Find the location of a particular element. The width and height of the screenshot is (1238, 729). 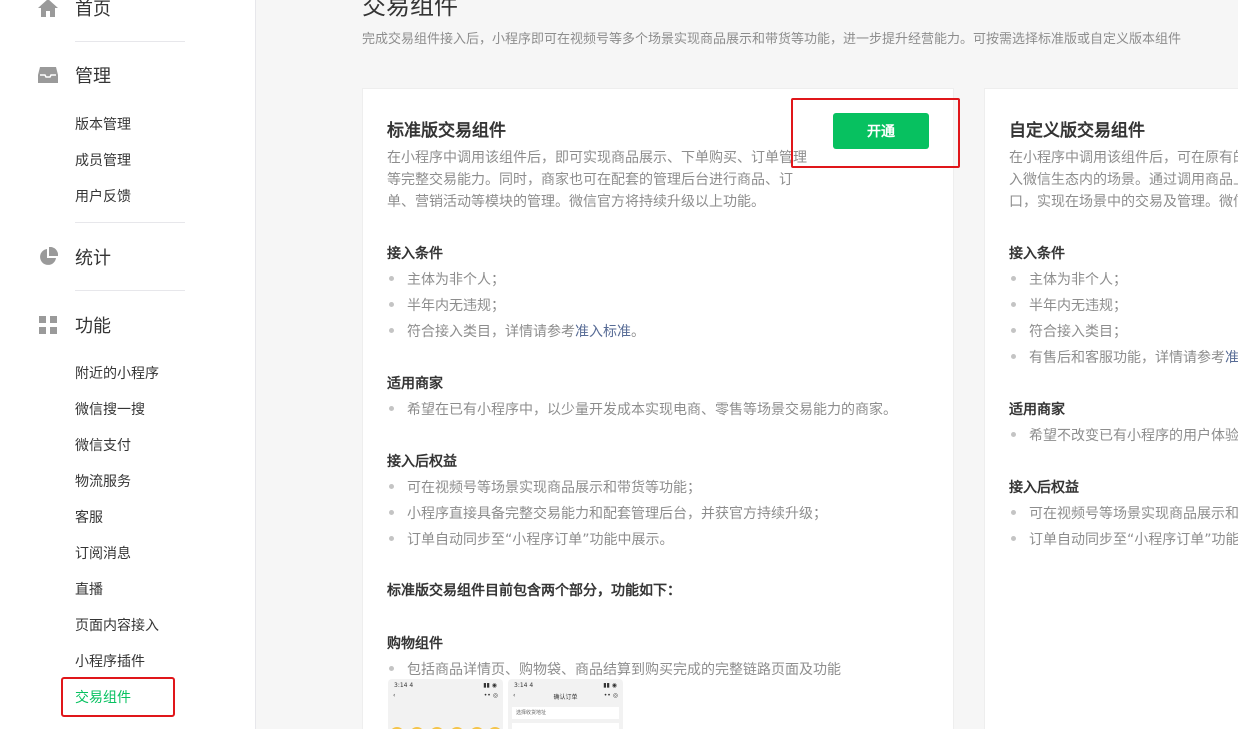

list-item: 希望在已有小程序中，以少量开发成本实现电商、零售等场景交易能力的商家。 is located at coordinates (642, 409).